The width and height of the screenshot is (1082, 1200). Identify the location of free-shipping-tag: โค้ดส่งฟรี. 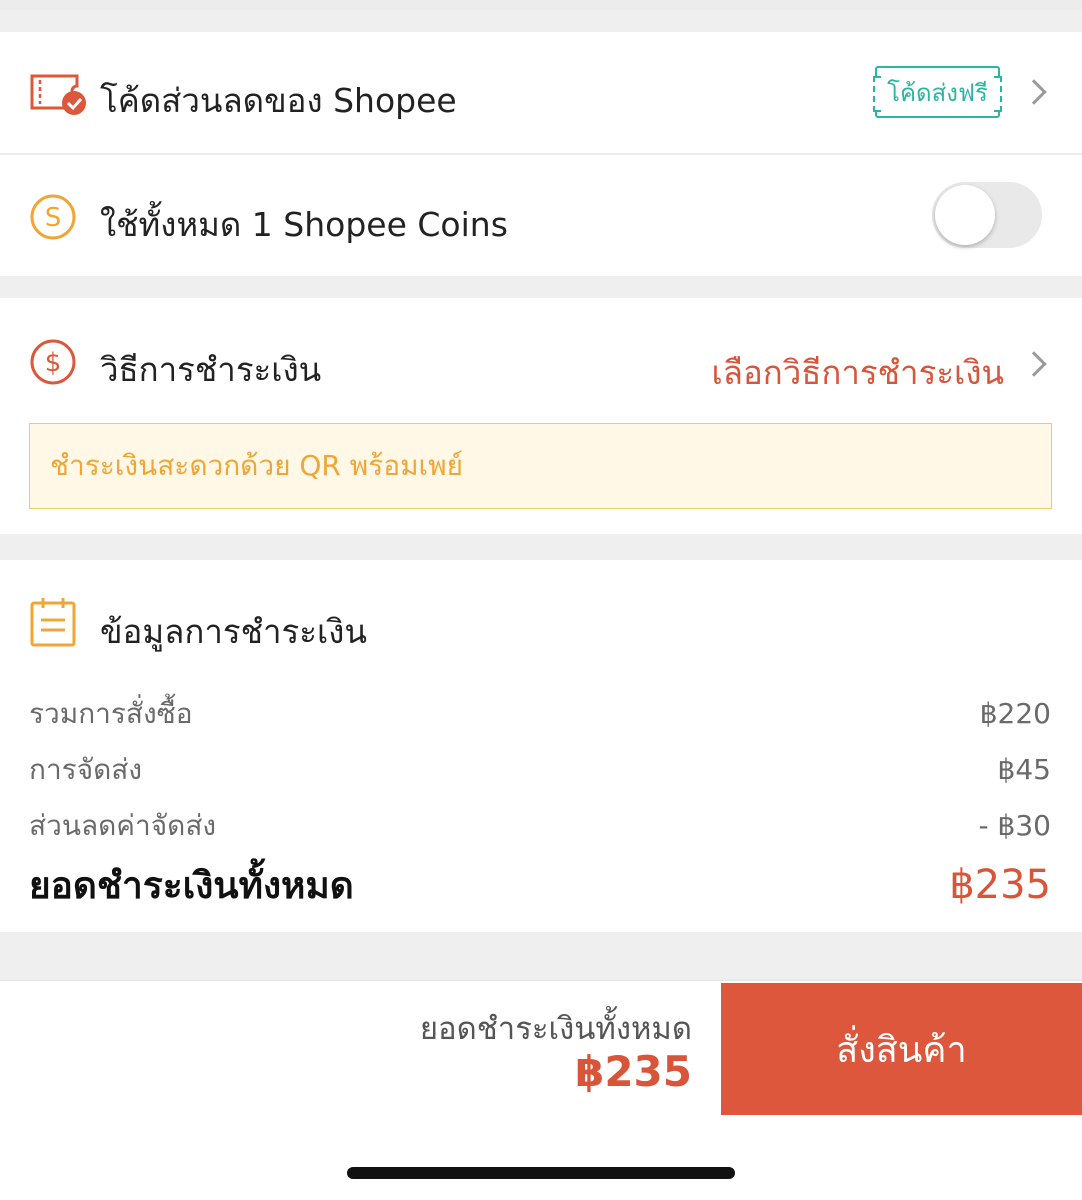
(937, 92).